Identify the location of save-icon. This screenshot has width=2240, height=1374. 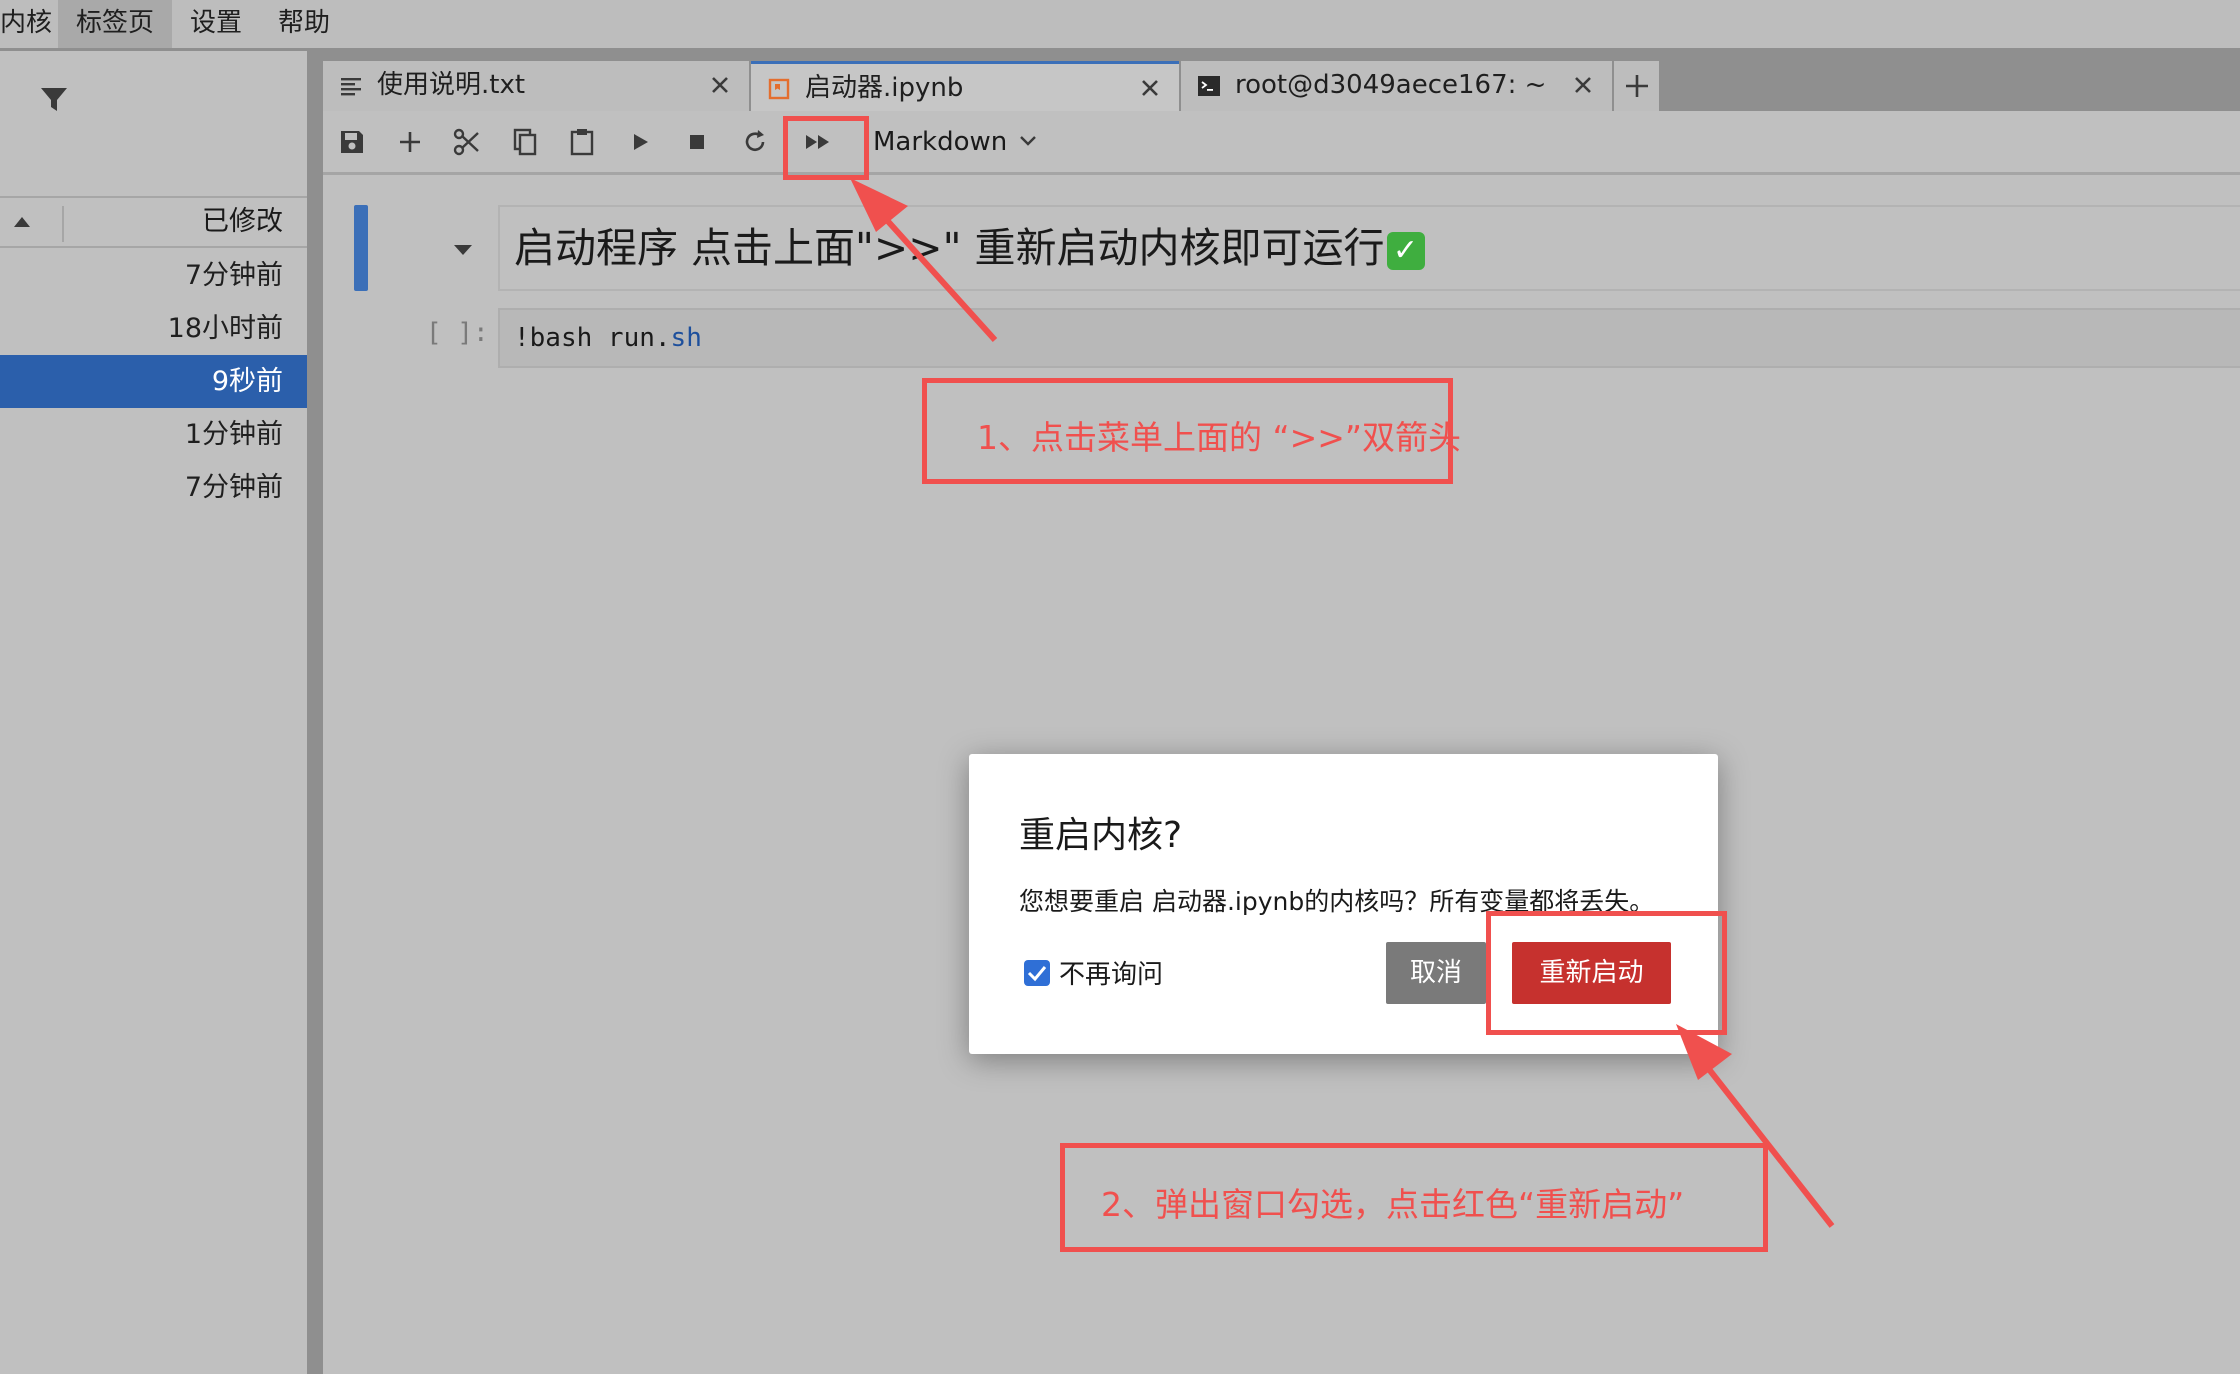
(352, 142).